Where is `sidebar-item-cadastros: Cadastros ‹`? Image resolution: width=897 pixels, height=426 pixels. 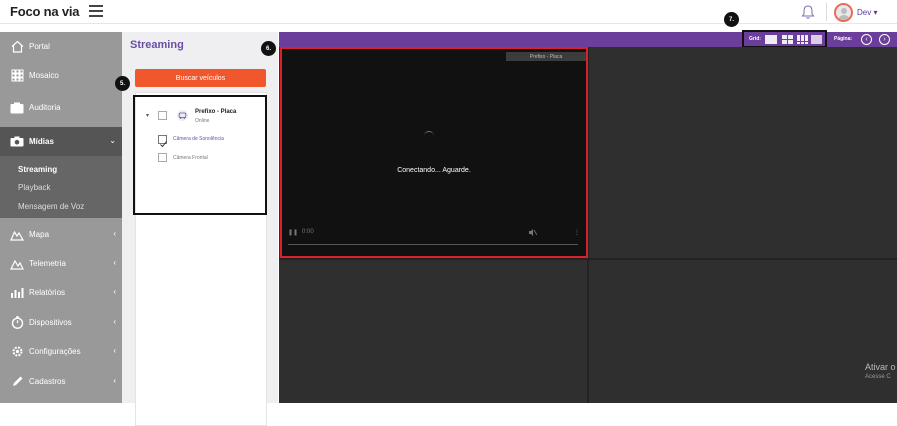 sidebar-item-cadastros: Cadastros ‹ is located at coordinates (61, 381).